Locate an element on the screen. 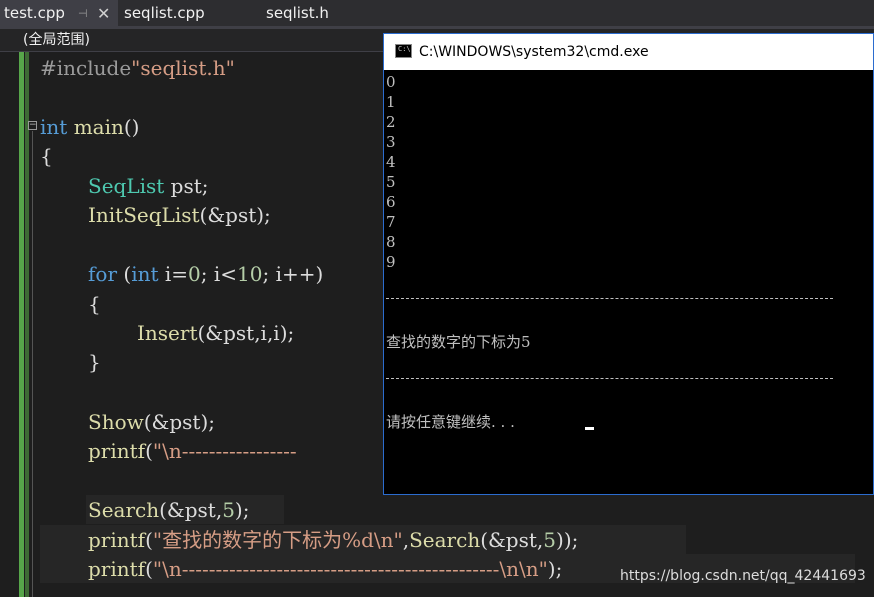 The image size is (874, 597). number-literal: 10 is located at coordinates (250, 274).